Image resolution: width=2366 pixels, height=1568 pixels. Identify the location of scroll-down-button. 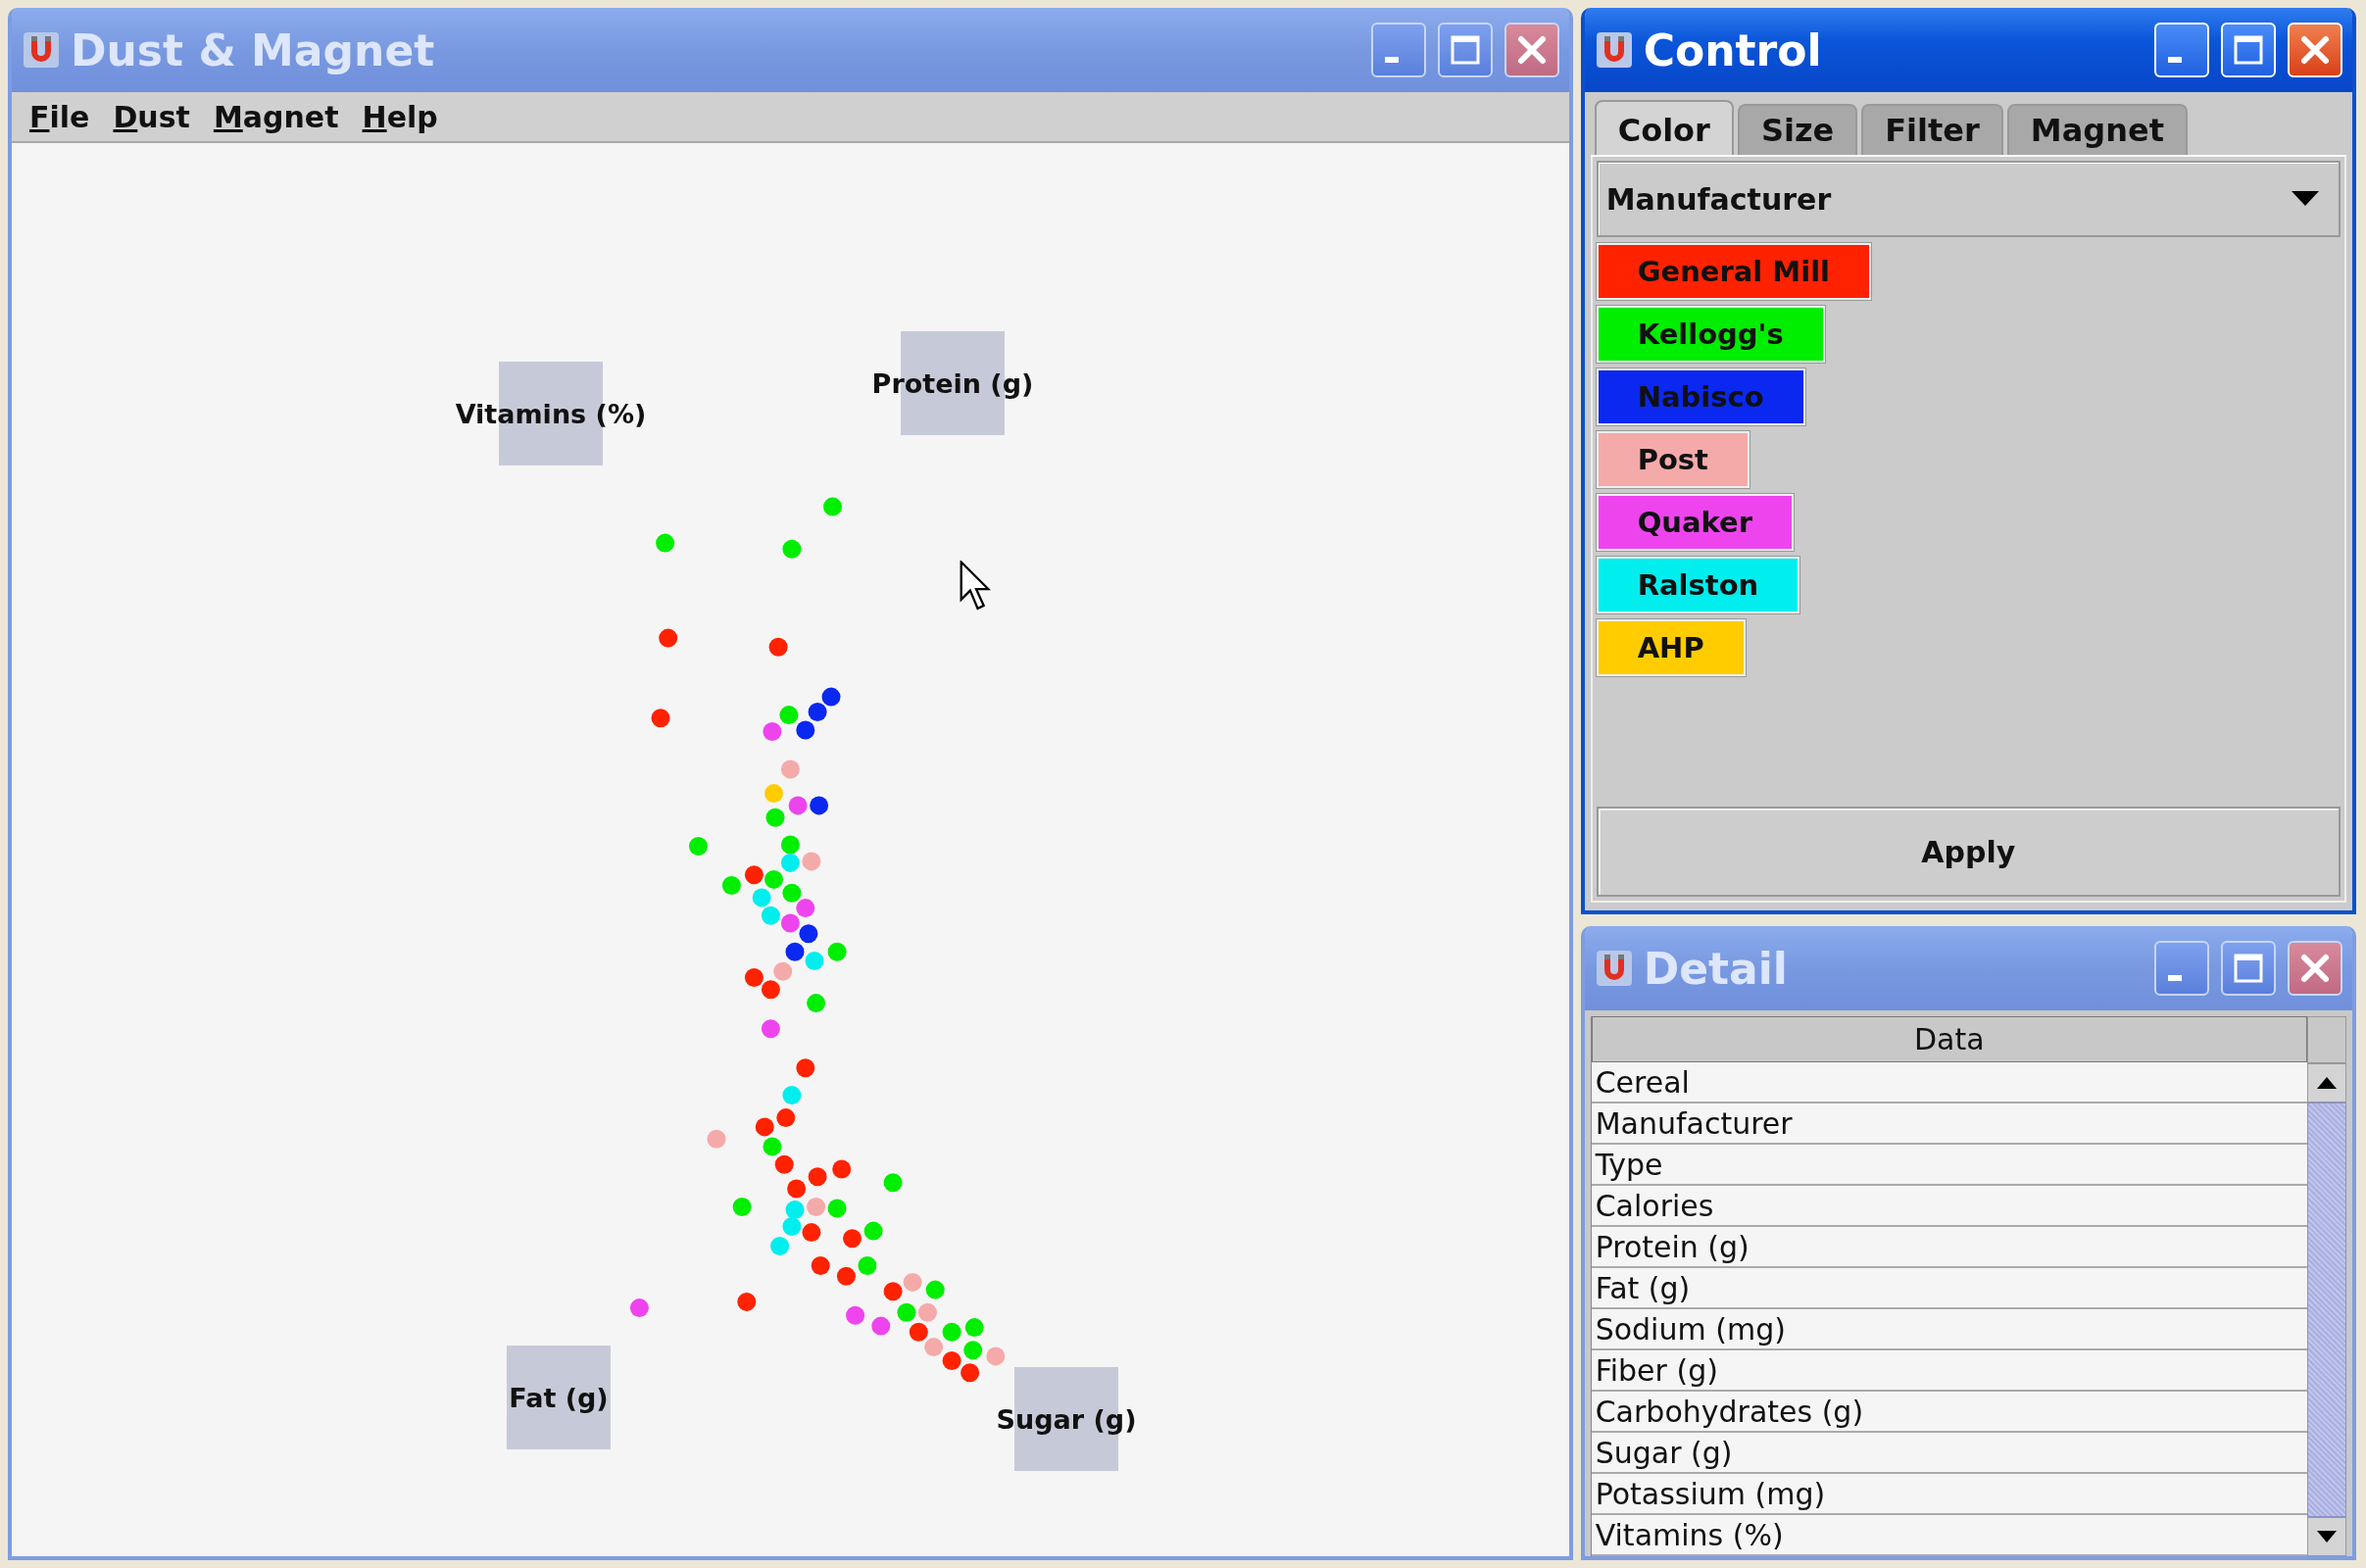
(2326, 1536).